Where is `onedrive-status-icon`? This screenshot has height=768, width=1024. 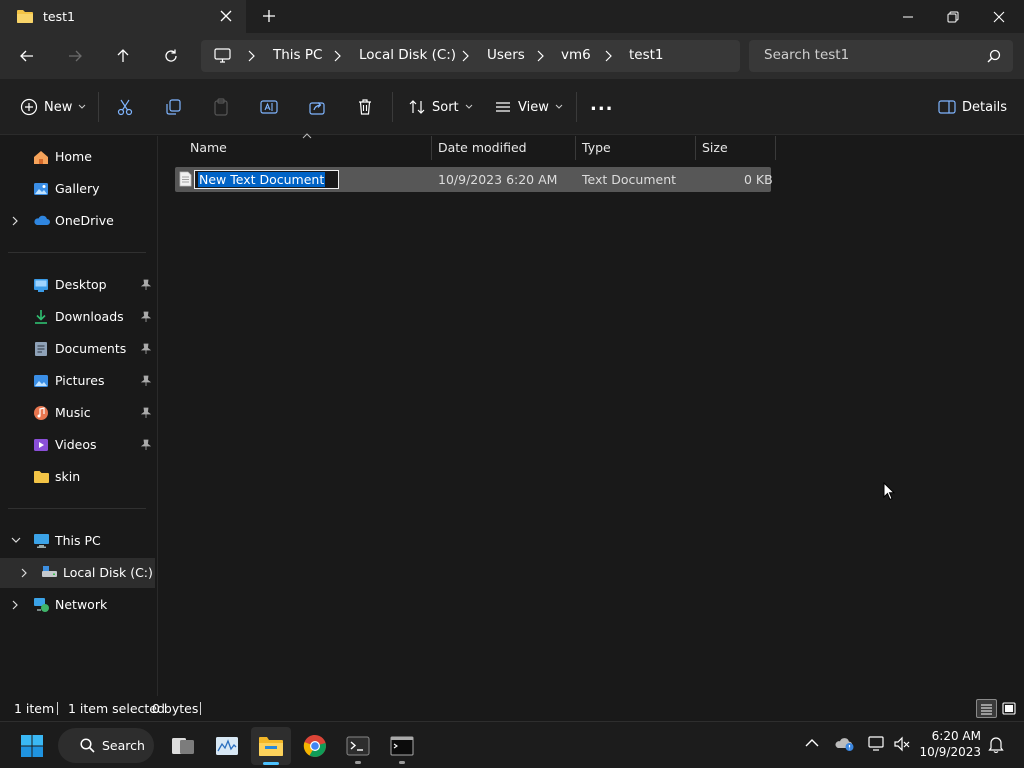 onedrive-status-icon is located at coordinates (845, 744).